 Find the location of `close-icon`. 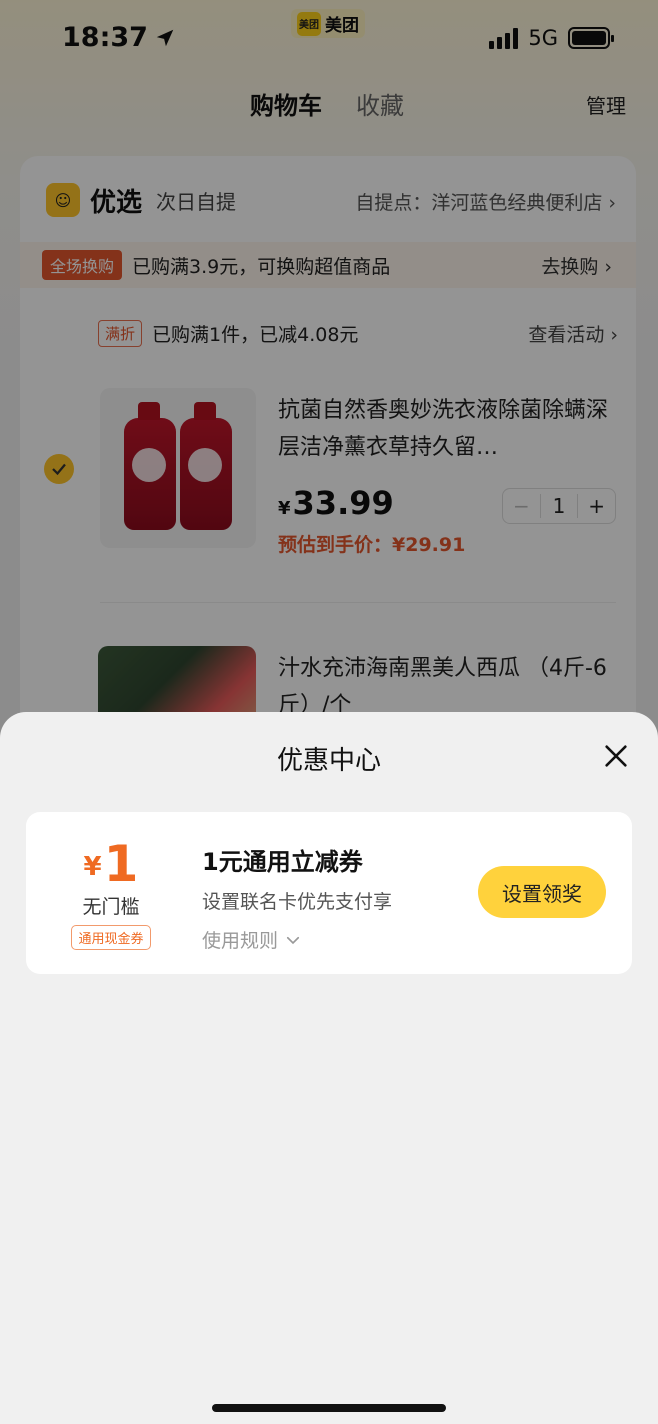

close-icon is located at coordinates (616, 756).